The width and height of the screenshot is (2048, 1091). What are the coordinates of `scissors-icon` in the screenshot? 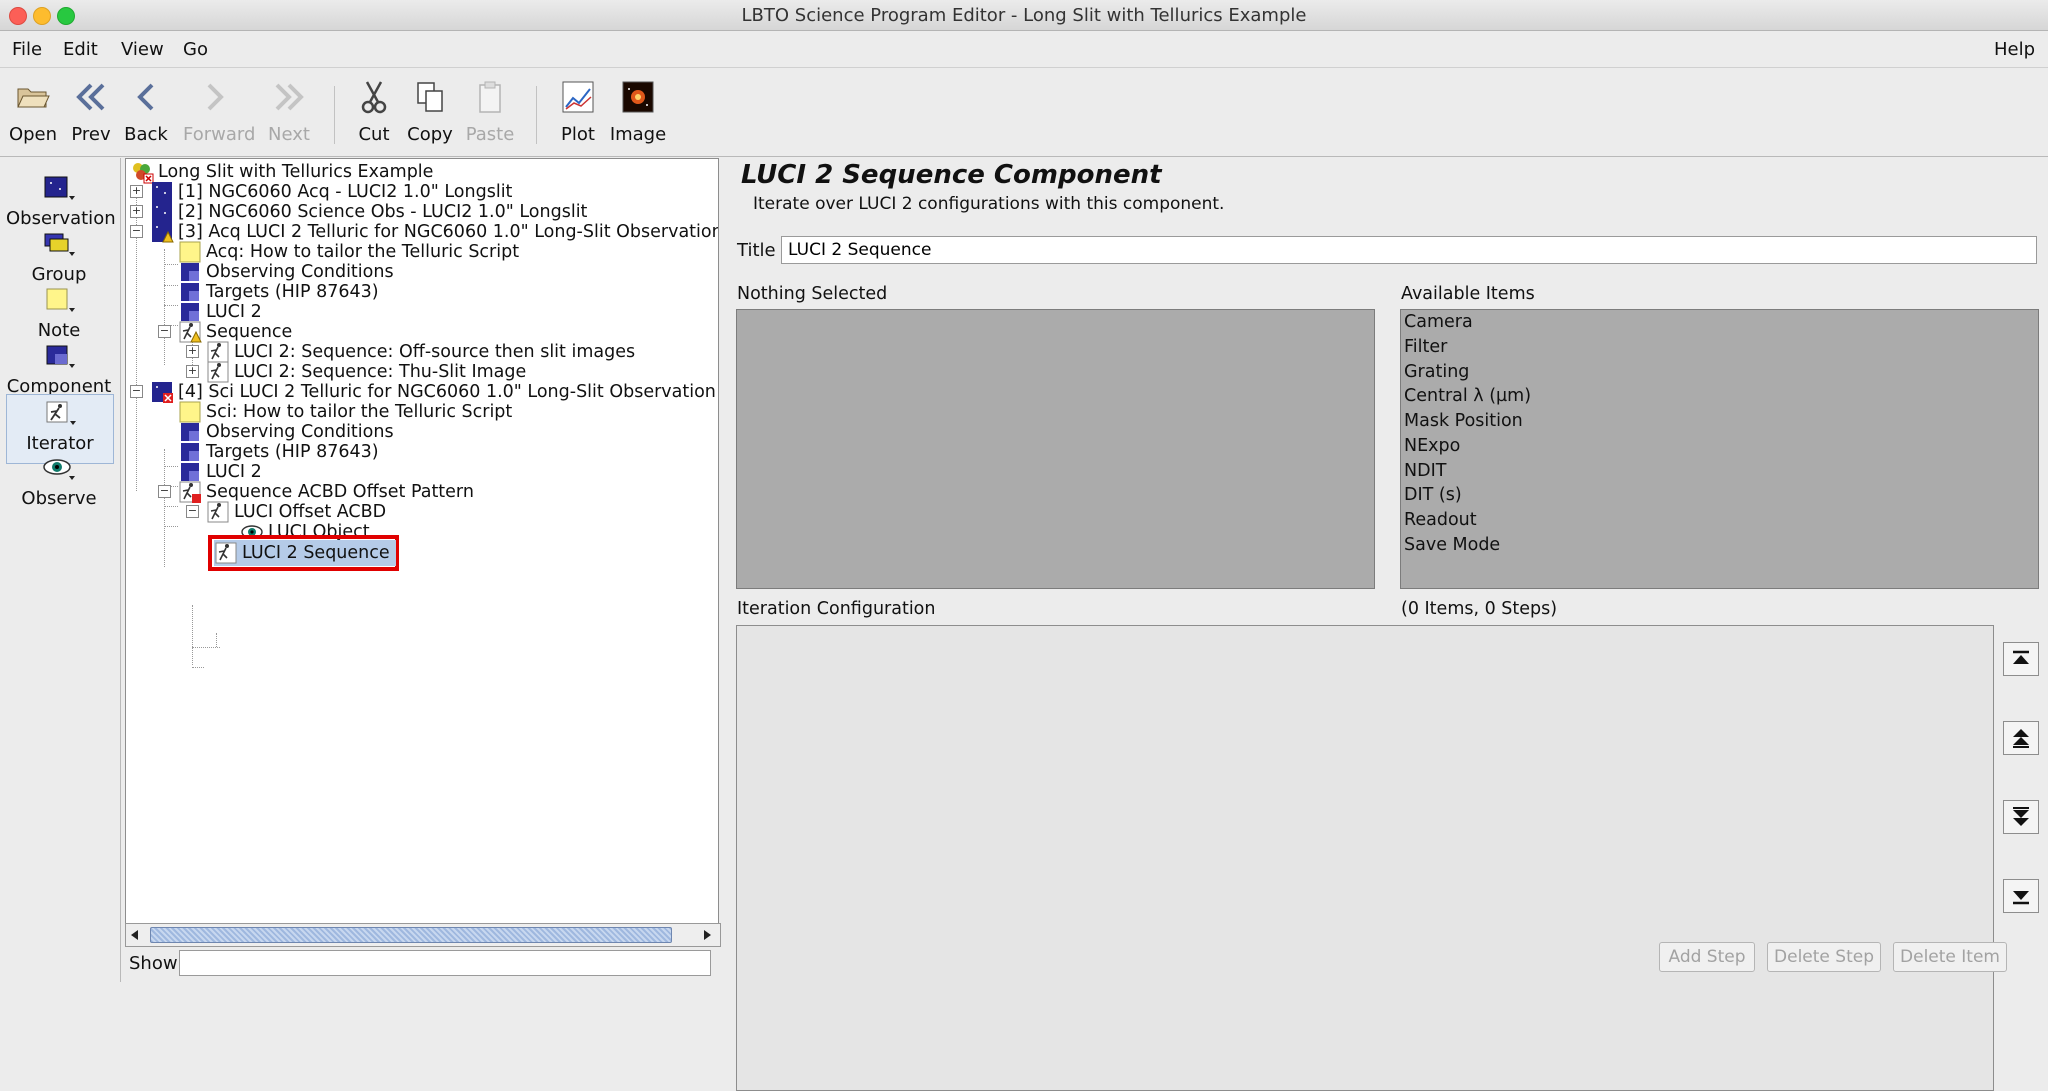 It's located at (374, 97).